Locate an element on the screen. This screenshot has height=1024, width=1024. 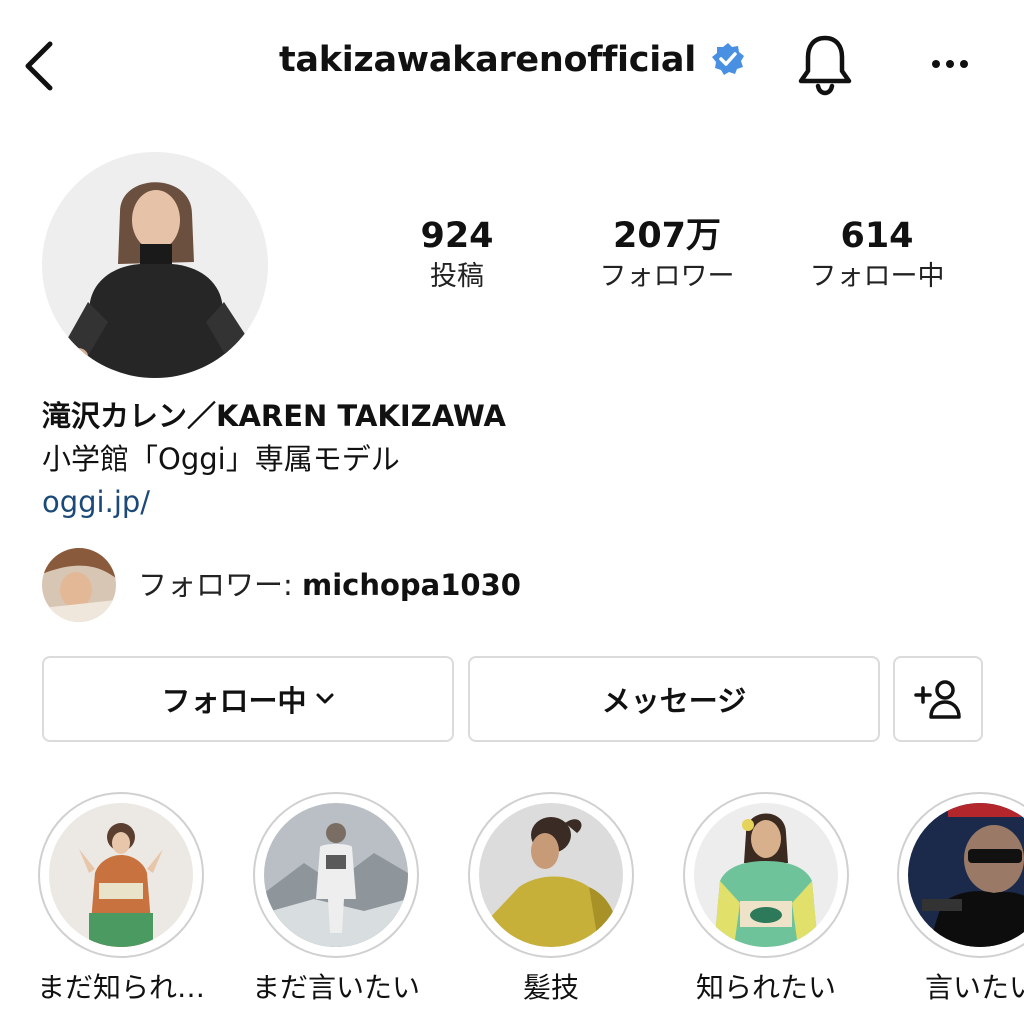
stat-value: 924 is located at coordinates (457, 236).